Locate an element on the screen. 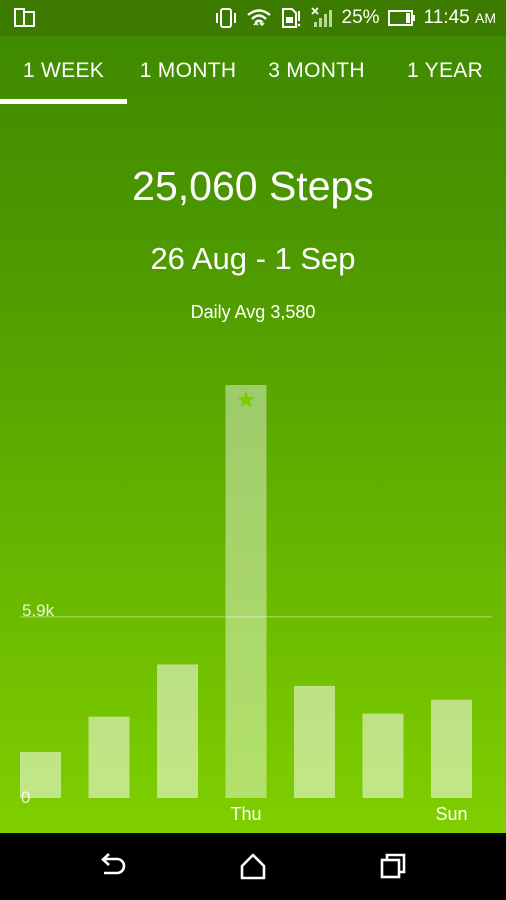 Image resolution: width=506 pixels, height=900 pixels. bar-tue is located at coordinates (109, 757).